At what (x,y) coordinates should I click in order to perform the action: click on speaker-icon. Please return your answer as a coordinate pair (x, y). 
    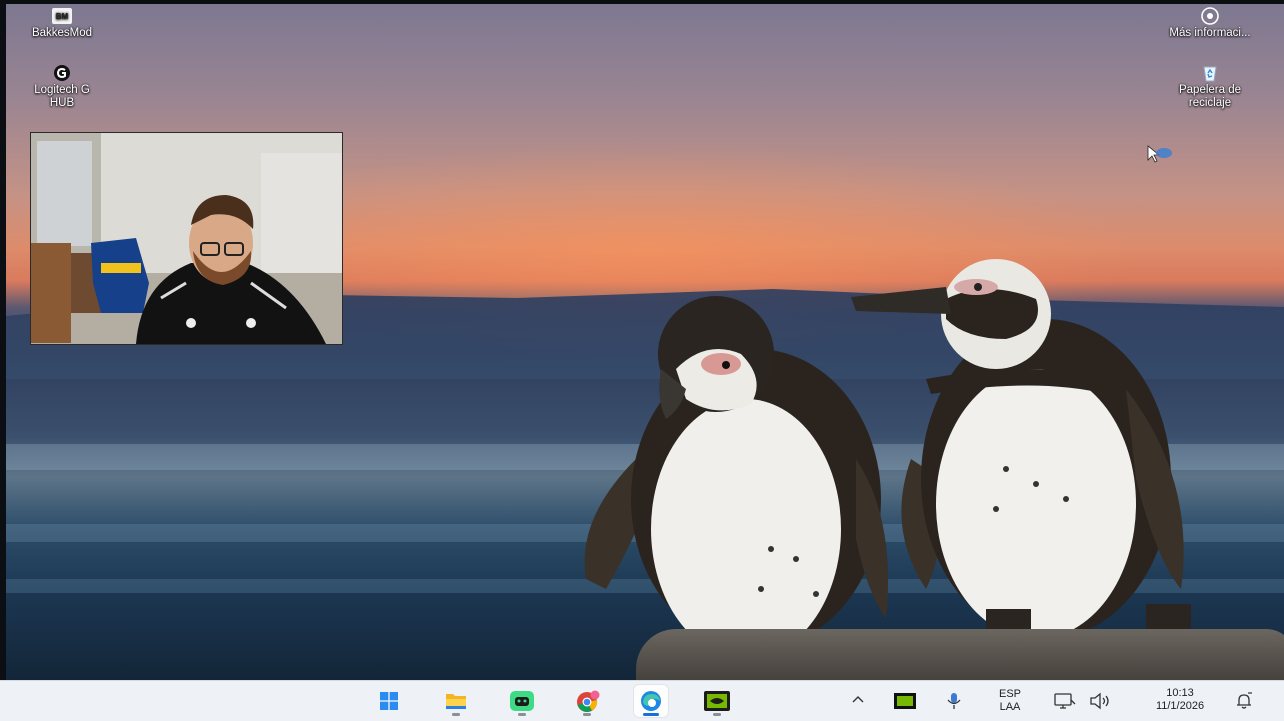
    Looking at the image, I should click on (1099, 701).